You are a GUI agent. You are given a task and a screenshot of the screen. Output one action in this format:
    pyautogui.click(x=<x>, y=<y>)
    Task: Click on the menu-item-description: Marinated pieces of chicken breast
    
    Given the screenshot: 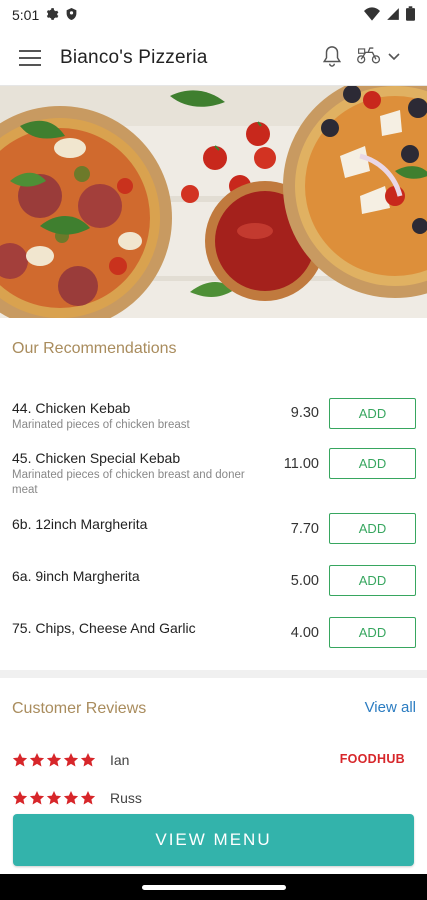 What is the action you would take?
    pyautogui.click(x=101, y=425)
    